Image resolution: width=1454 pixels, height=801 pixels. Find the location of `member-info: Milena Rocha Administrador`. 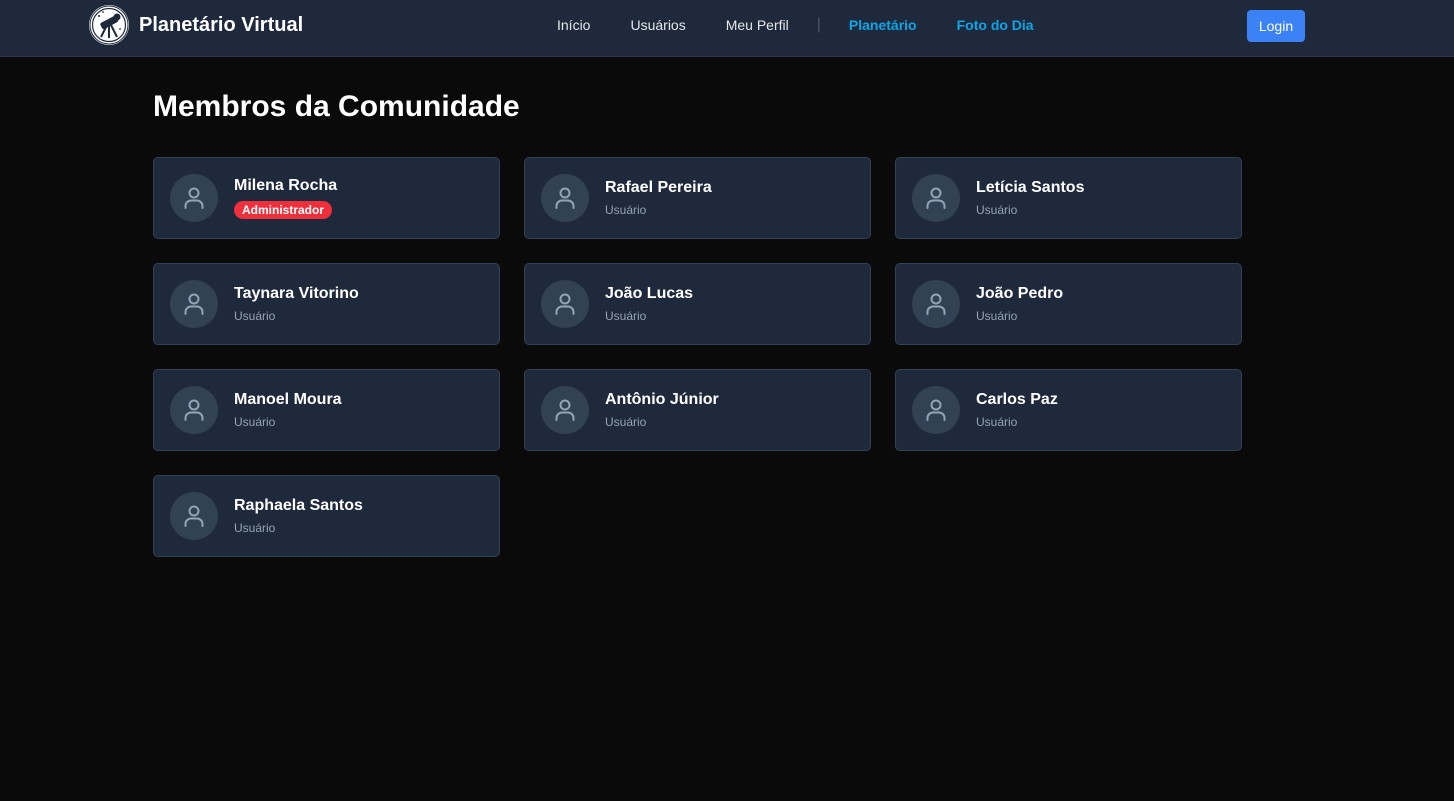

member-info: Milena Rocha Administrador is located at coordinates (285, 198).